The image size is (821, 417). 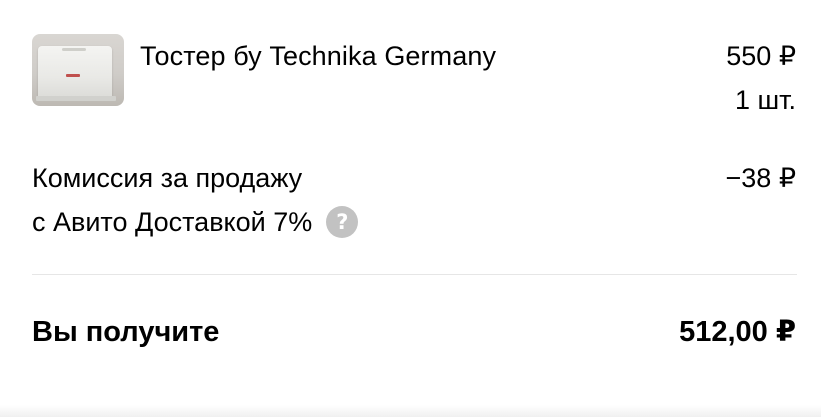 I want to click on help-icon: ?, so click(x=342, y=222).